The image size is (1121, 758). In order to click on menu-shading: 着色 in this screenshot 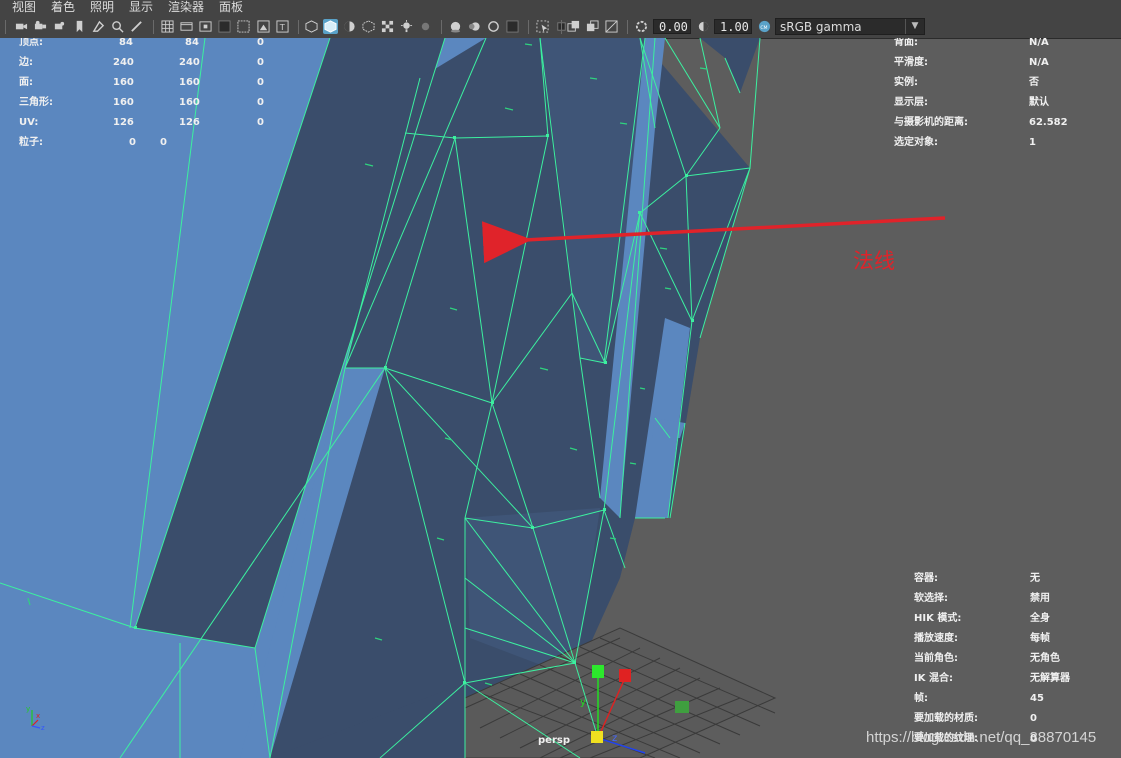, I will do `click(63, 7)`.